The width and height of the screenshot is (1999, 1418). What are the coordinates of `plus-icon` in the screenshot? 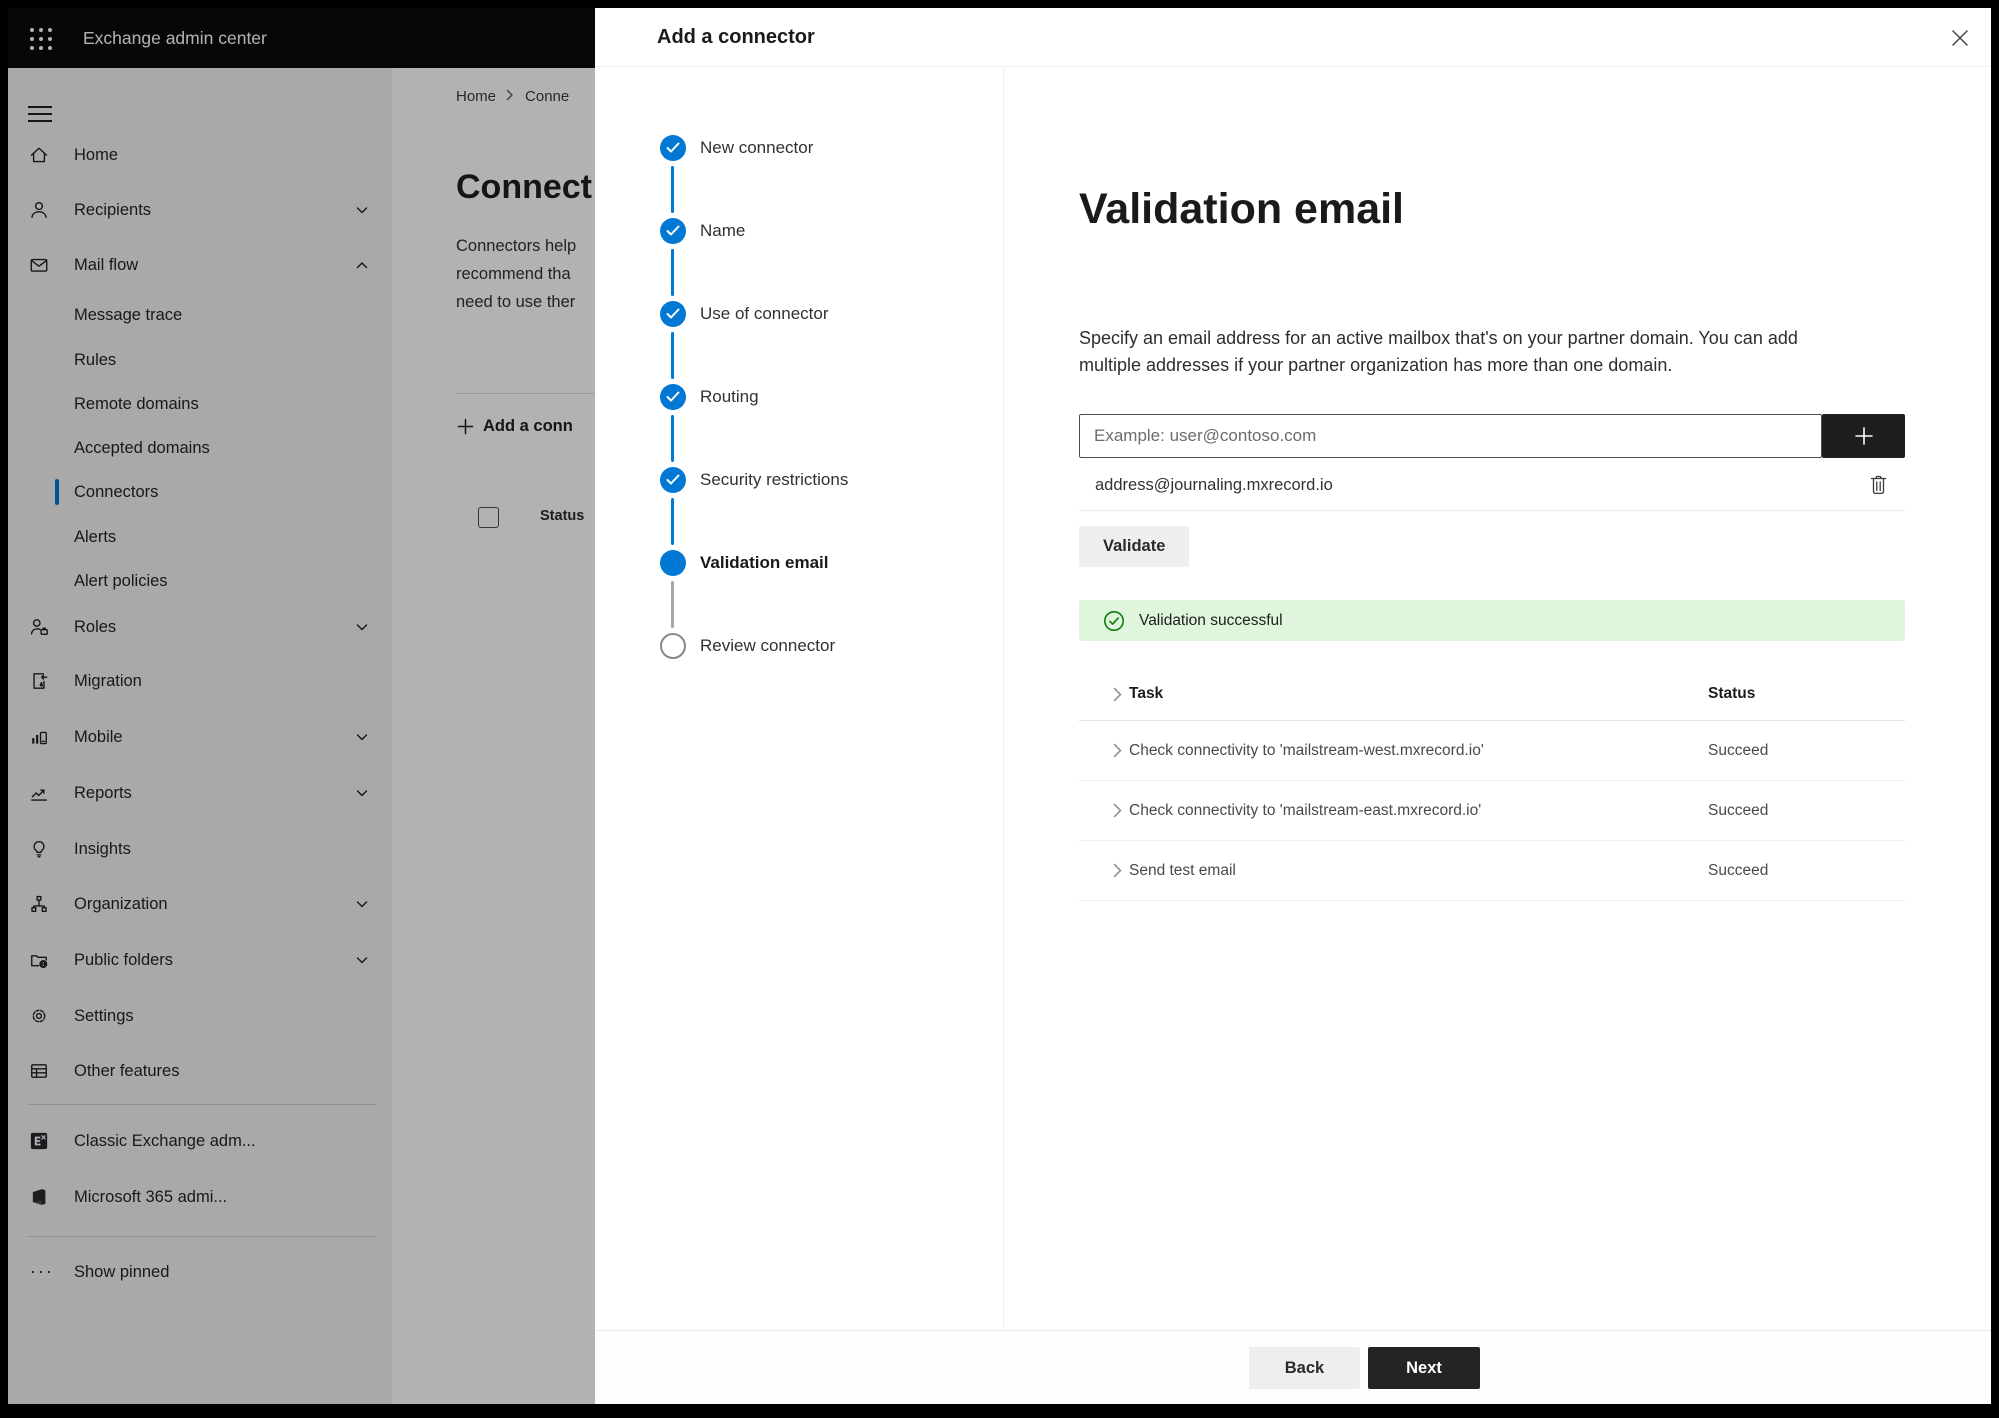 It's located at (1863, 436).